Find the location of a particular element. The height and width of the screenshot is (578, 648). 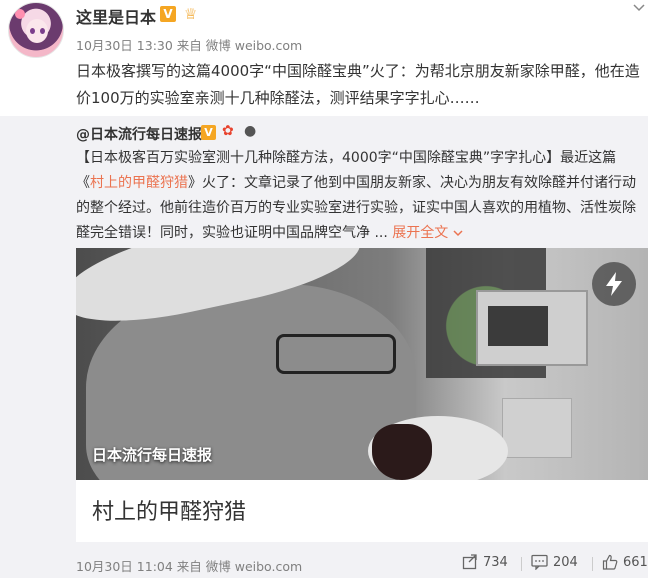

verified-badge-icon: V is located at coordinates (168, 14).